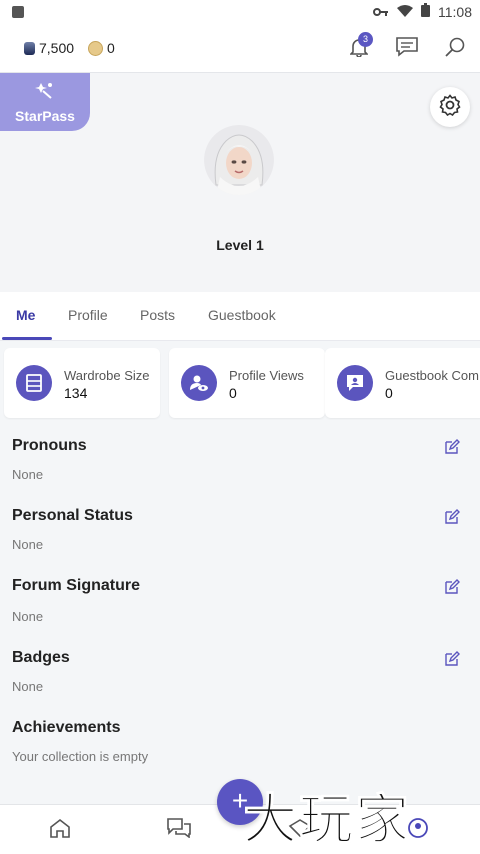  What do you see at coordinates (240, 542) in the screenshot?
I see `section-personal-status: Personal Status None` at bounding box center [240, 542].